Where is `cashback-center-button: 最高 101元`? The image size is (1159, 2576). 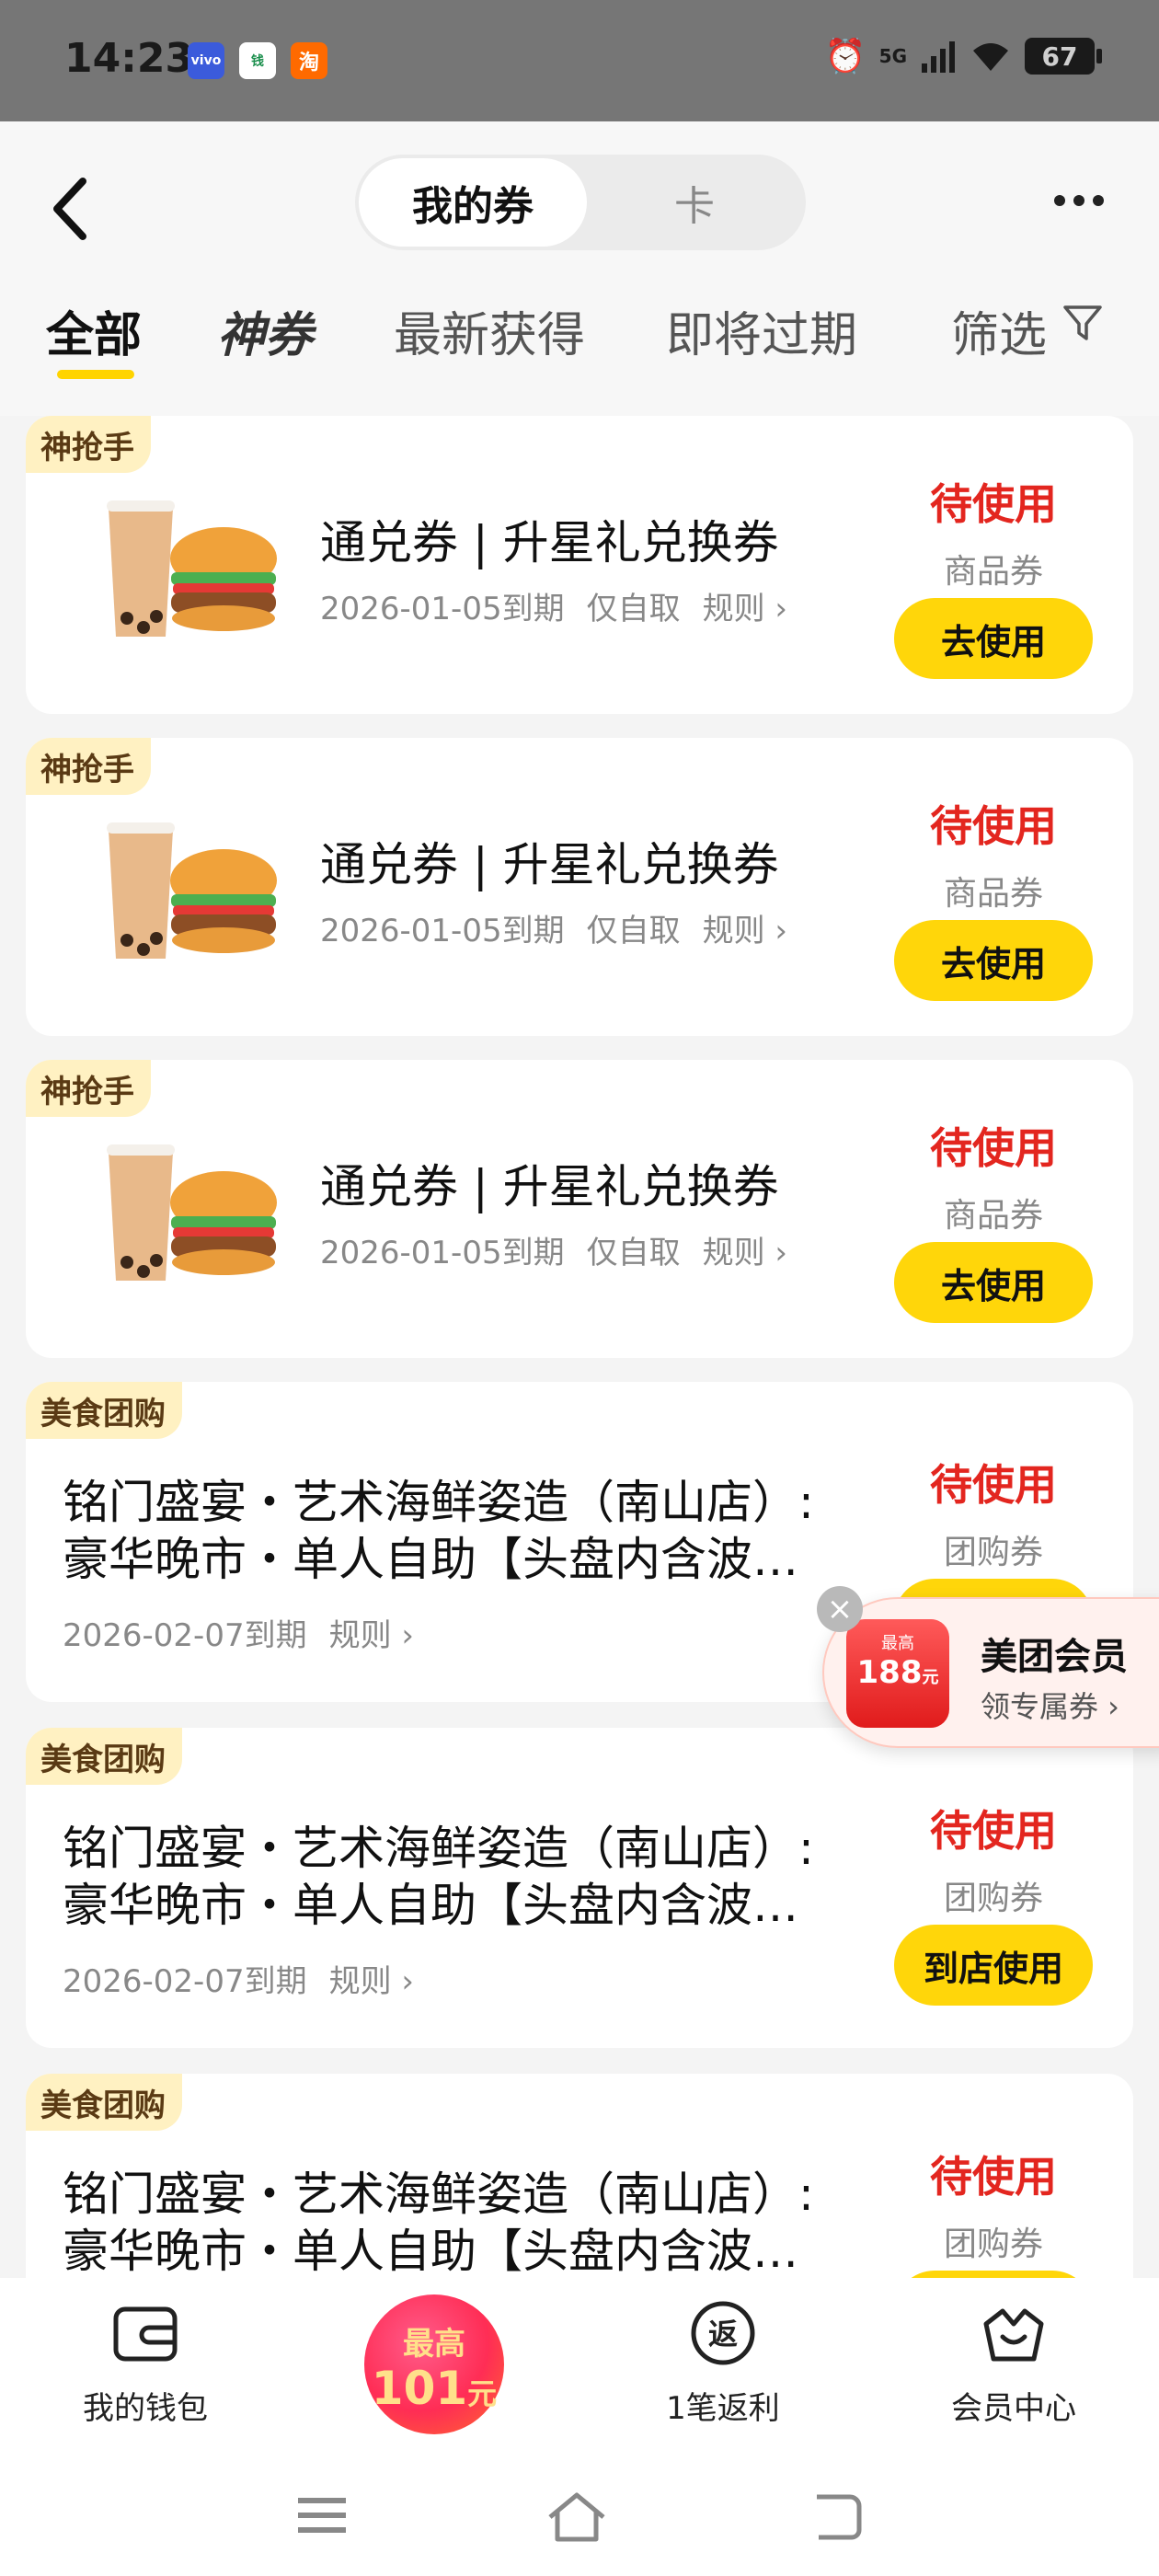
cashback-center-button: 最高 101元 is located at coordinates (434, 2364).